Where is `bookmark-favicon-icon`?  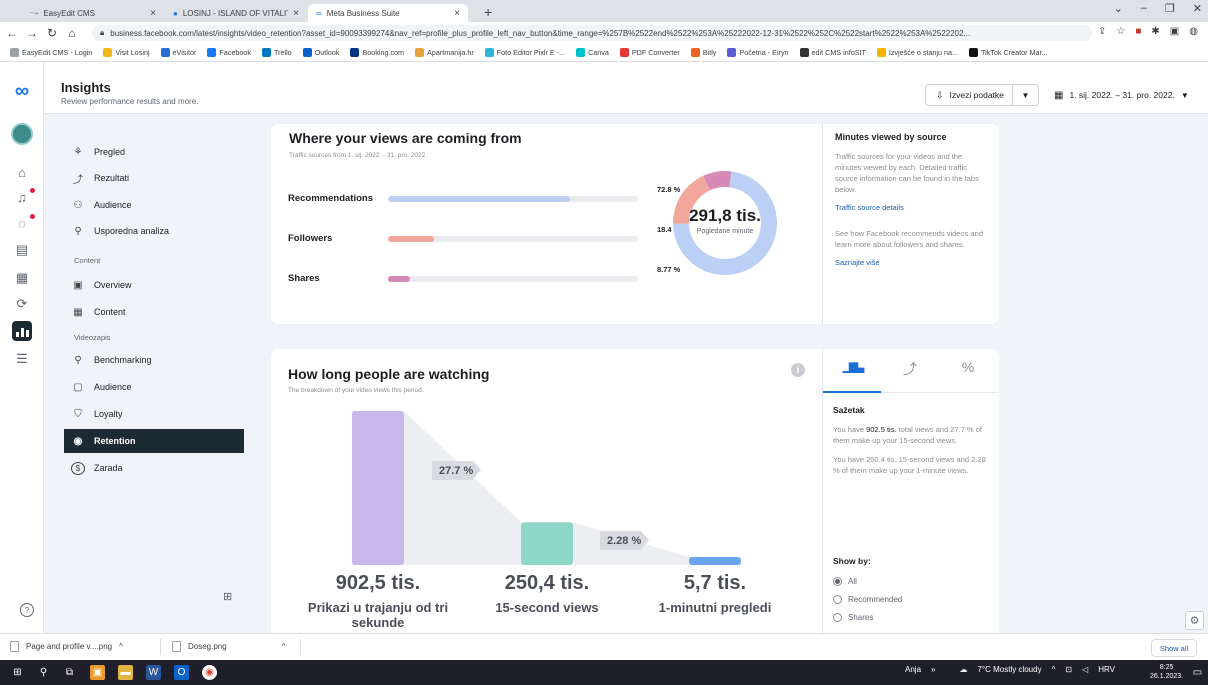 bookmark-favicon-icon is located at coordinates (804, 52).